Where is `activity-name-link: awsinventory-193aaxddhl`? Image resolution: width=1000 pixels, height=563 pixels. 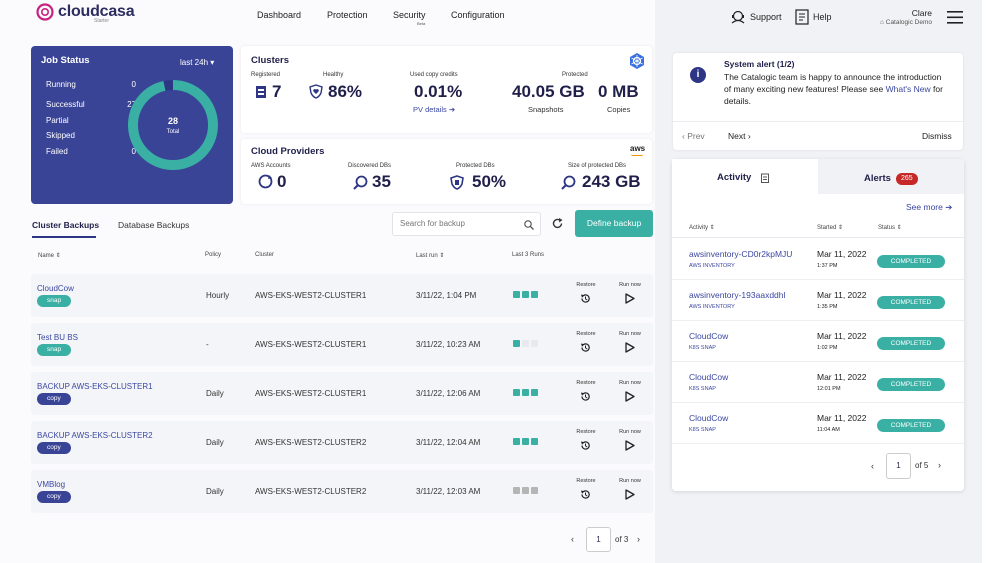 activity-name-link: awsinventory-193aaxddhl is located at coordinates (737, 295).